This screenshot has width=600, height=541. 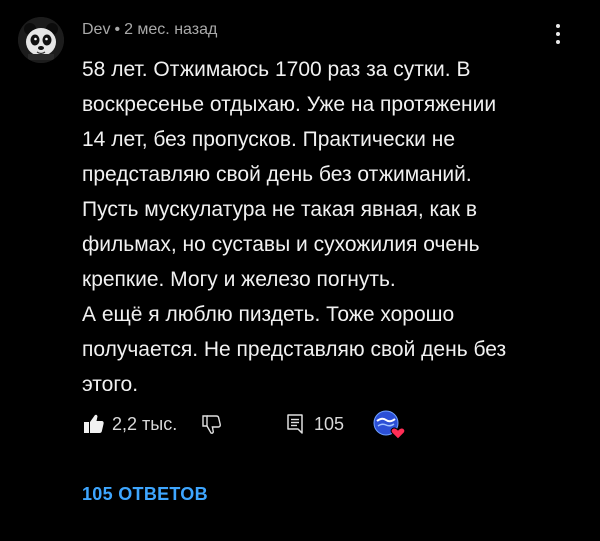 What do you see at coordinates (170, 29) in the screenshot?
I see `comment-timestamp: 2 мес. назад` at bounding box center [170, 29].